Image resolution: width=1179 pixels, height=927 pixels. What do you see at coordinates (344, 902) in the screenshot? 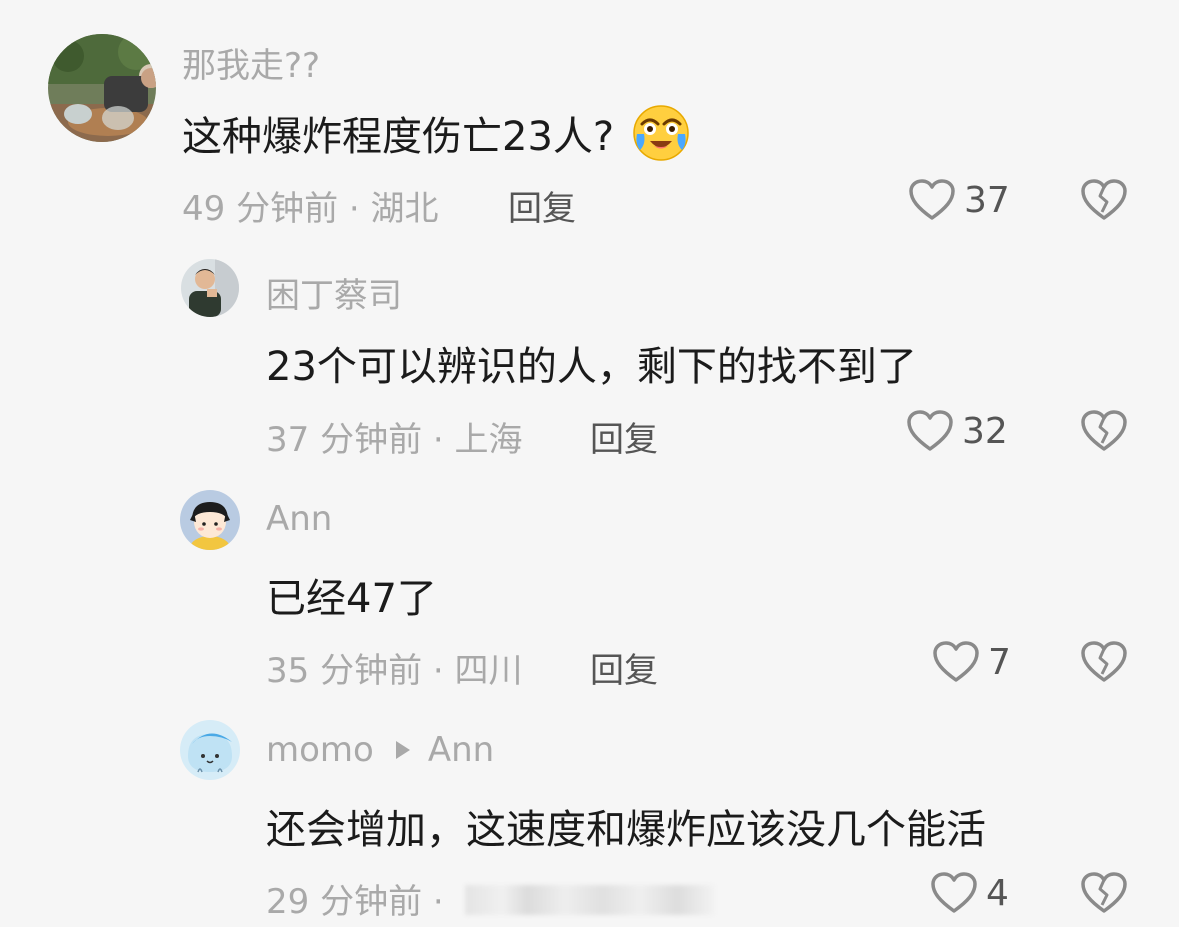
I see `timestamp: 29 分钟前` at bounding box center [344, 902].